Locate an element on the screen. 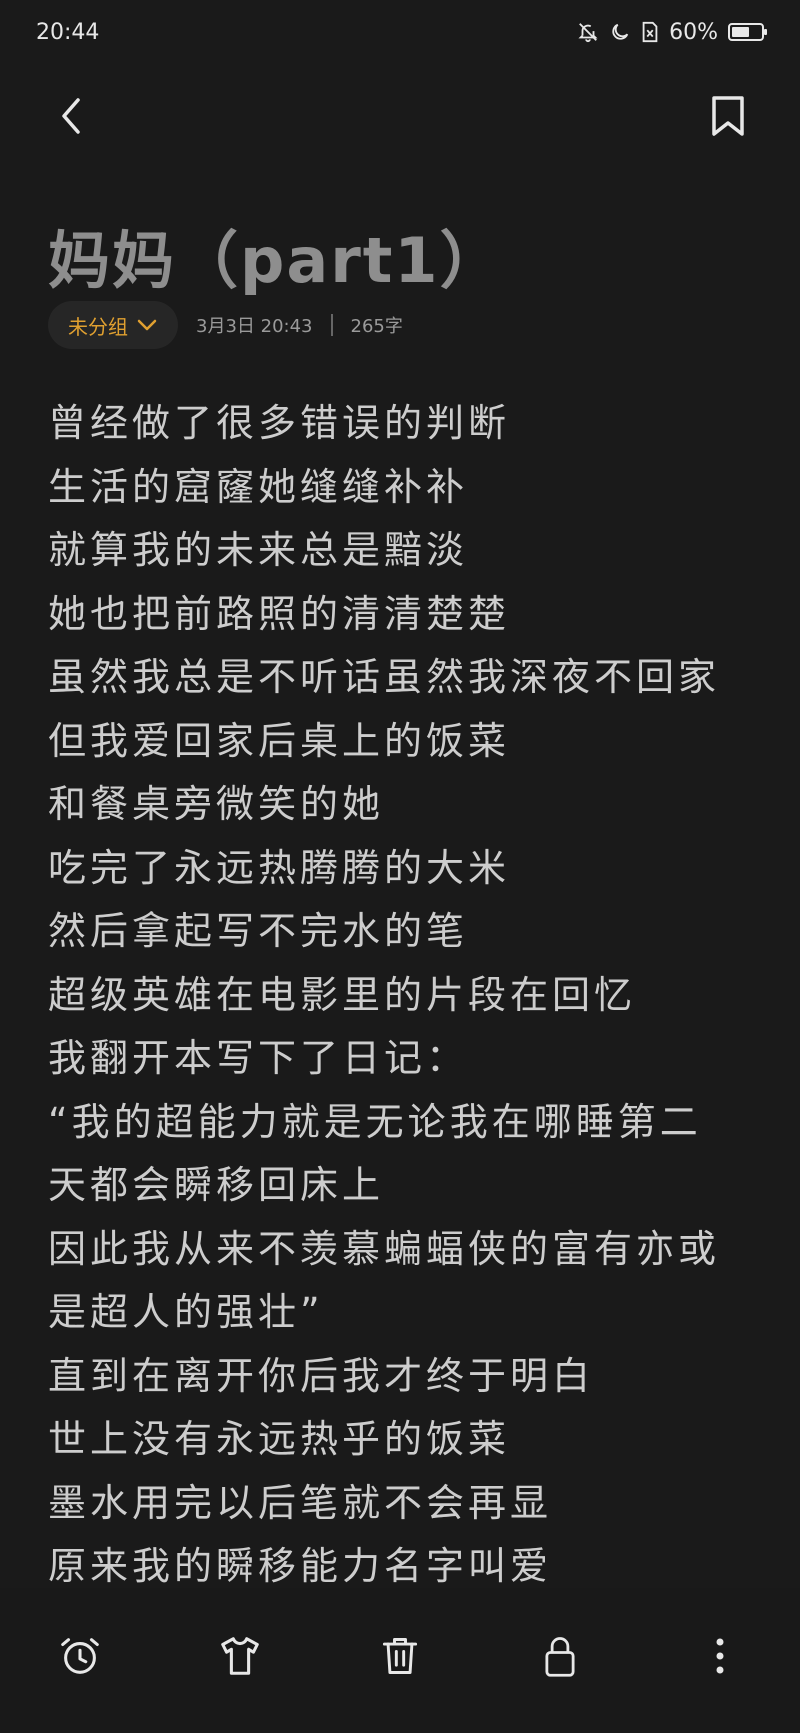  trash-icon is located at coordinates (400, 1656).